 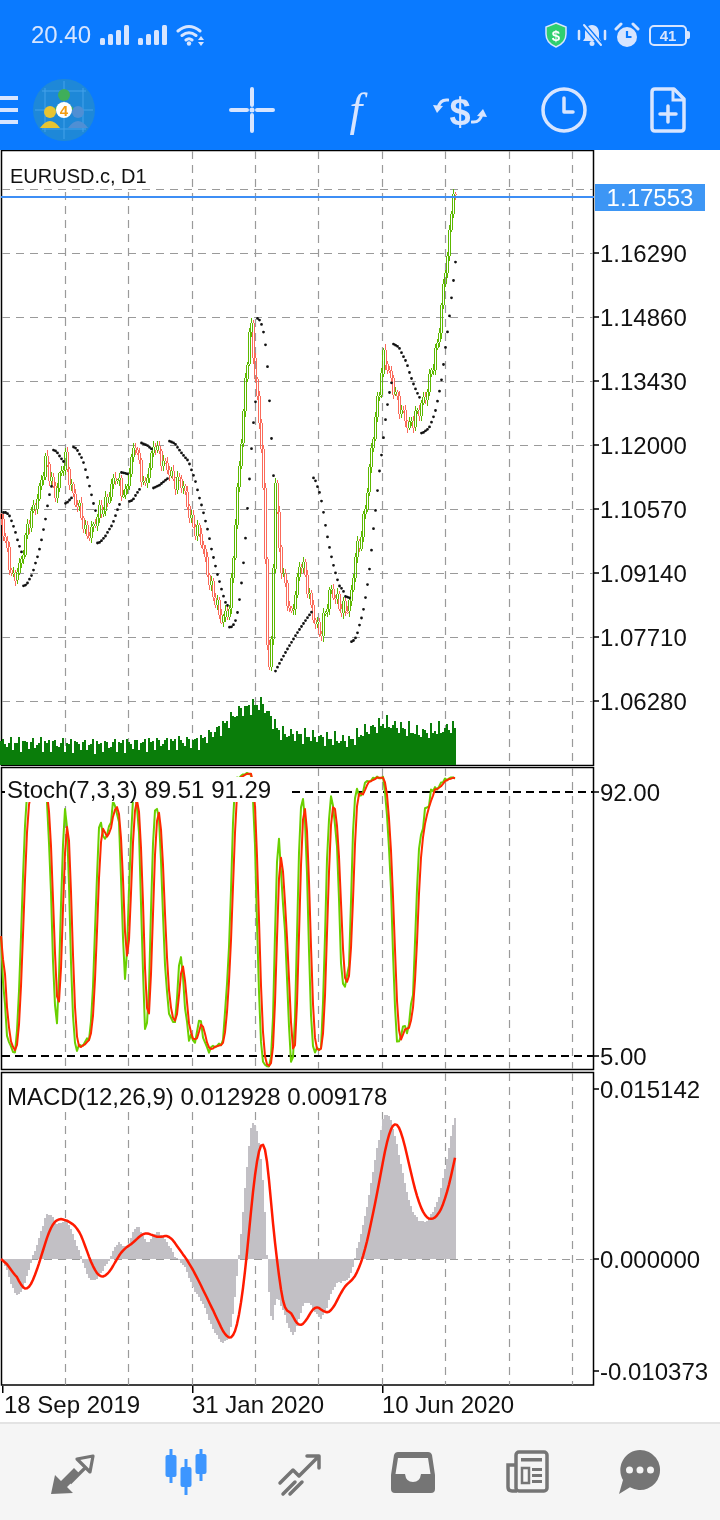 I want to click on date-label: 31 Jan 2020, so click(x=258, y=1404).